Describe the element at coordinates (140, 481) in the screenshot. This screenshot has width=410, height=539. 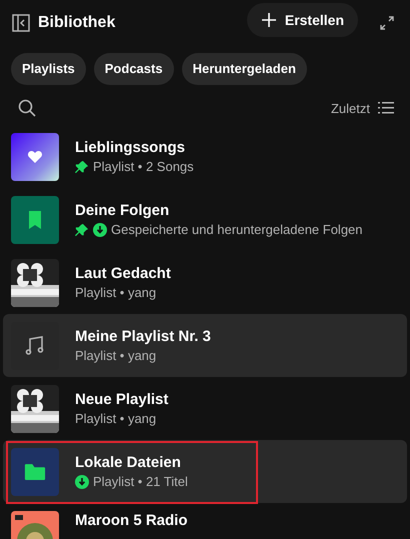
I see `item-subtitle: Playlist • 21 Titel` at that location.